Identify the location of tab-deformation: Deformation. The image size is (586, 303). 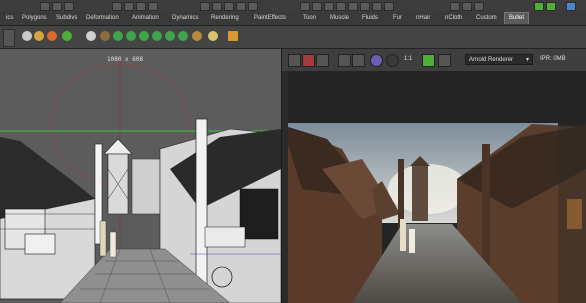
(102, 18).